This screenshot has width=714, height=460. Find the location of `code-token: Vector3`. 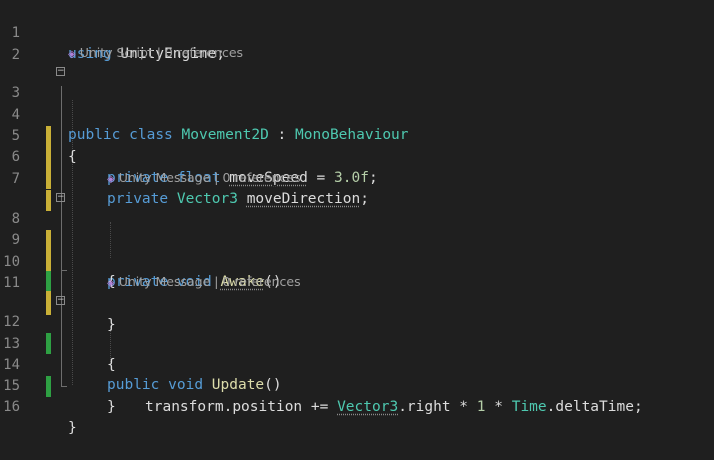

code-token: Vector3 is located at coordinates (367, 407).